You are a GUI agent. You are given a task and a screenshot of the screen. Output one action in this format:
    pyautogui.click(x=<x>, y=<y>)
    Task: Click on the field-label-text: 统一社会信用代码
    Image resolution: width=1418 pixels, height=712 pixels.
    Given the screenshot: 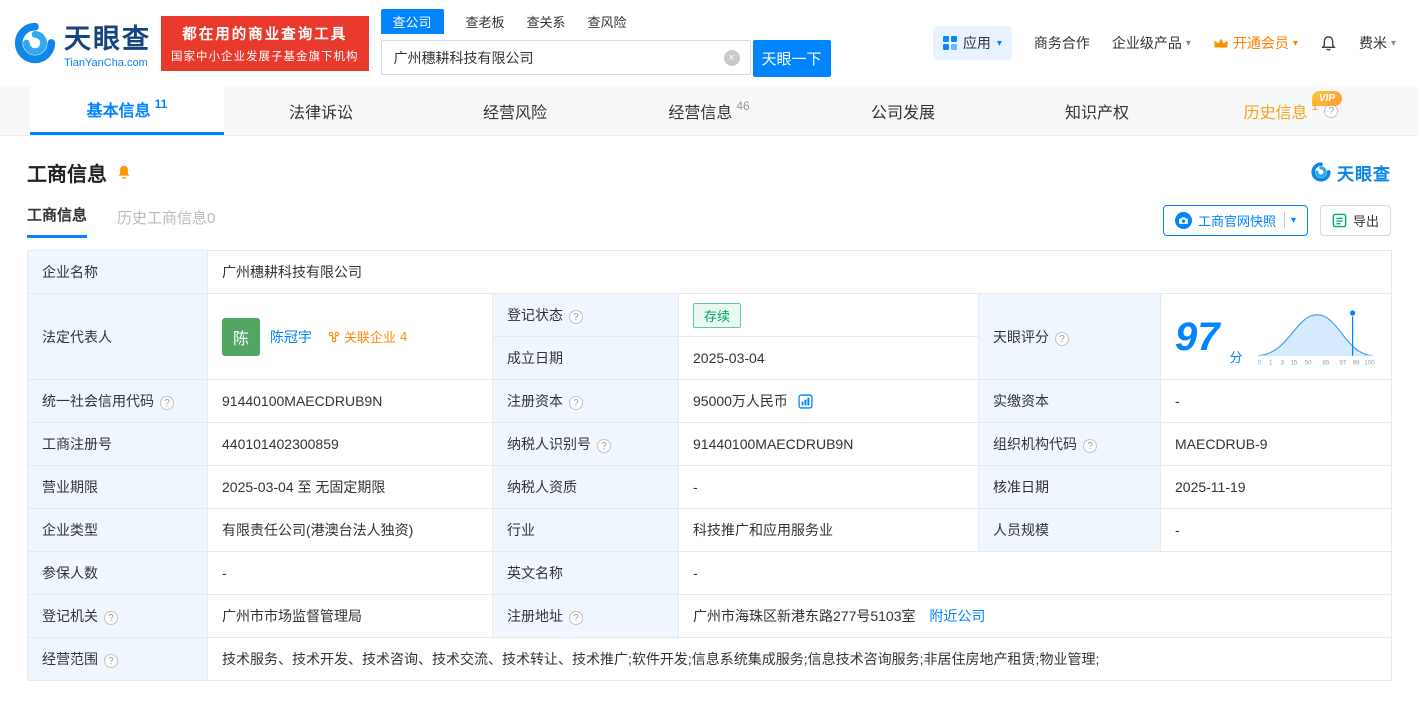 What is the action you would take?
    pyautogui.click(x=98, y=401)
    